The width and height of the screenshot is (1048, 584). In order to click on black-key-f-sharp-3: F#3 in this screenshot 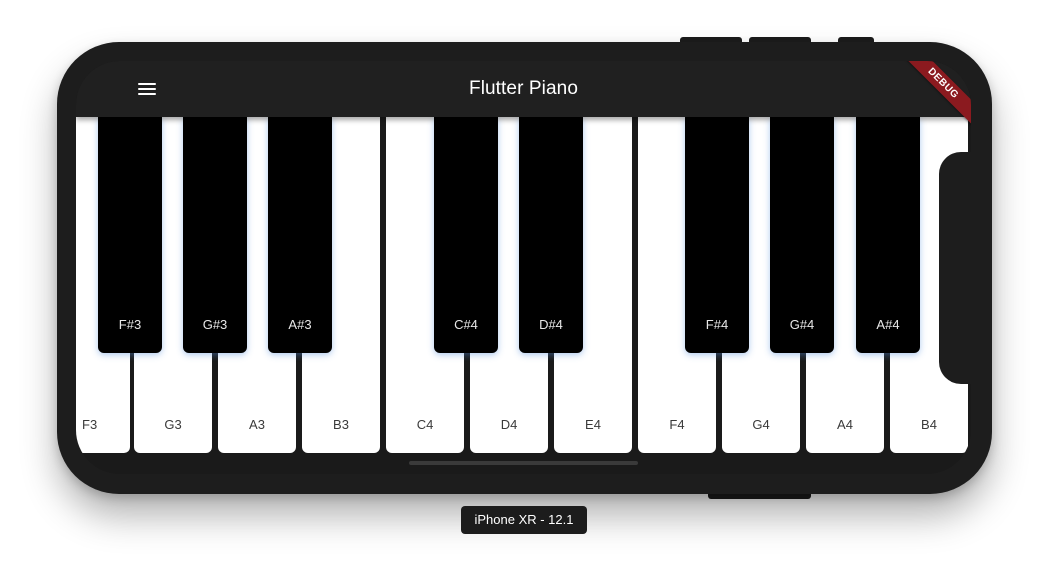, I will do `click(130, 235)`.